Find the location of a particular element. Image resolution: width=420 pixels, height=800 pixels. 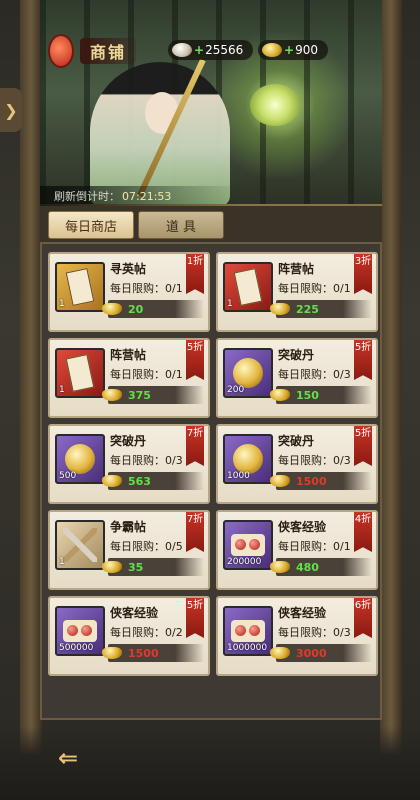

buy-price-button: 225 is located at coordinates (321, 309).